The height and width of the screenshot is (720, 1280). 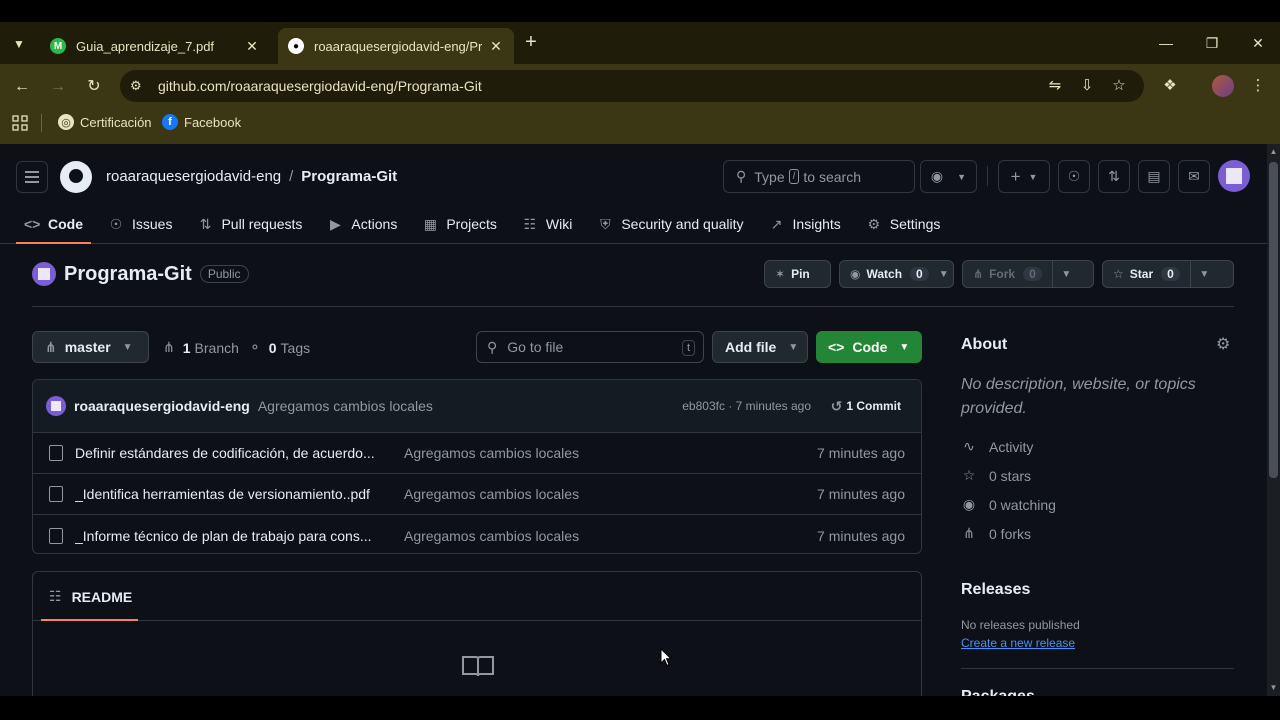 I want to click on watch-button: ◉ Watch 0 ▼, so click(x=896, y=274).